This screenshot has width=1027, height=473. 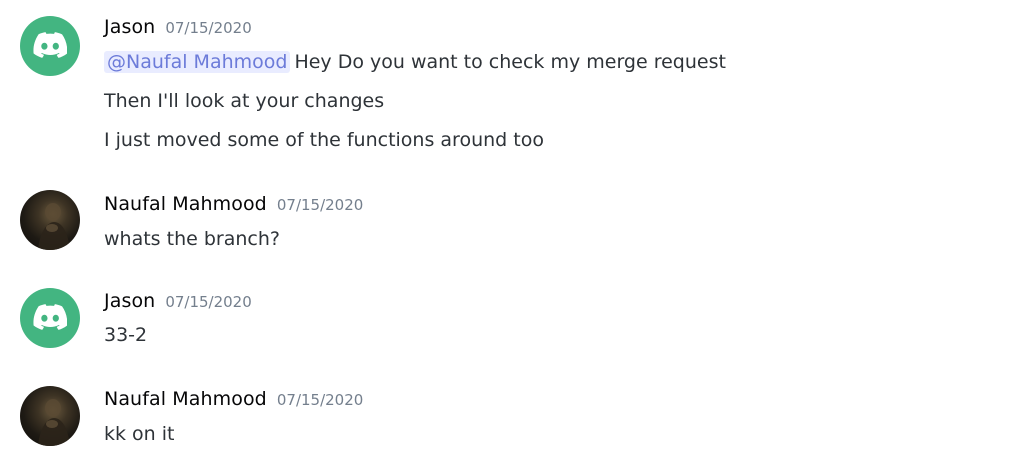 I want to click on message-text: whats the branch?, so click(x=192, y=239).